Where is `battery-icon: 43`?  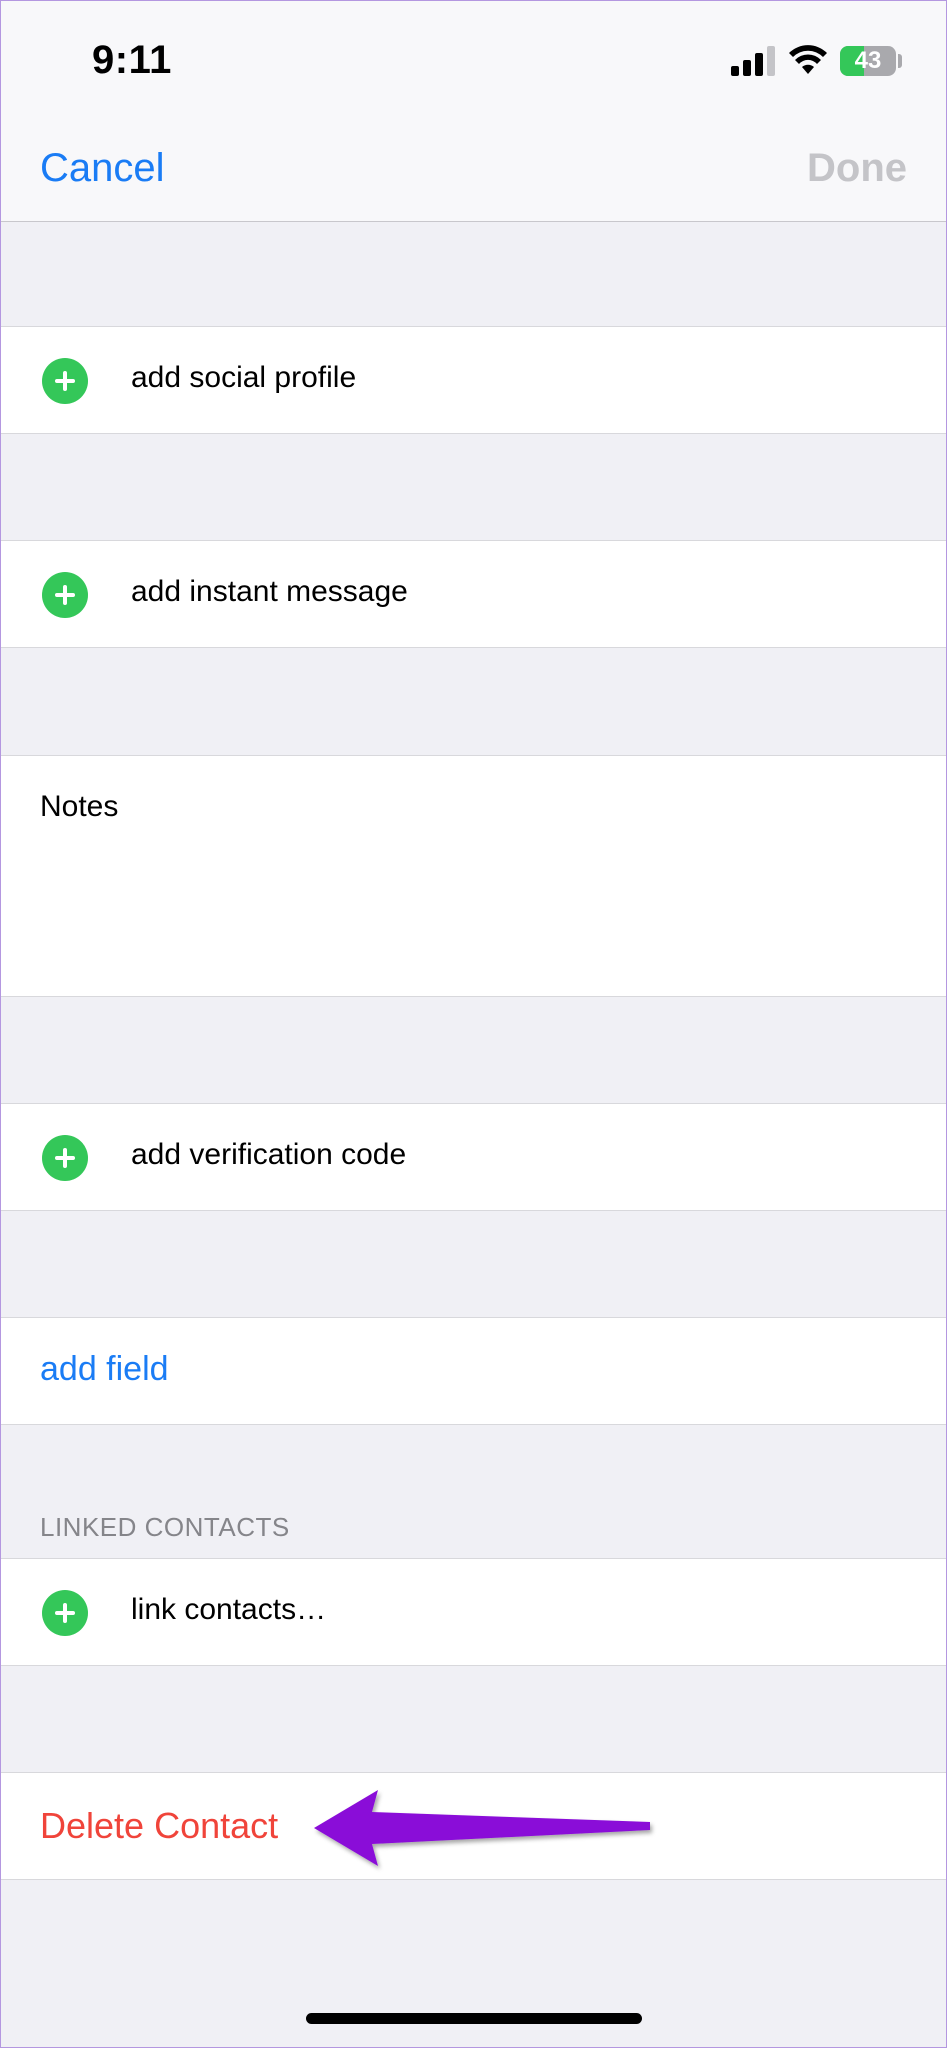 battery-icon: 43 is located at coordinates (868, 61).